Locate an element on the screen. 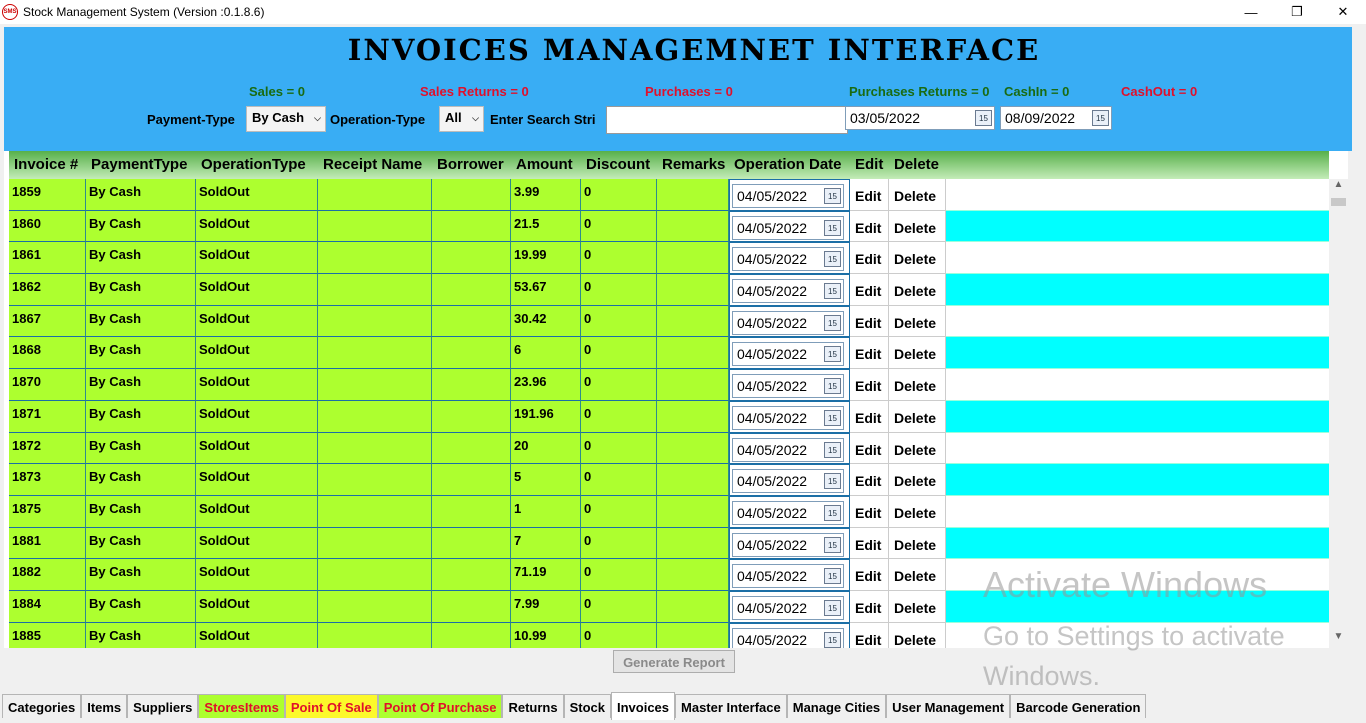 The height and width of the screenshot is (723, 1366). cell-invoice: 1868 is located at coordinates (47, 353).